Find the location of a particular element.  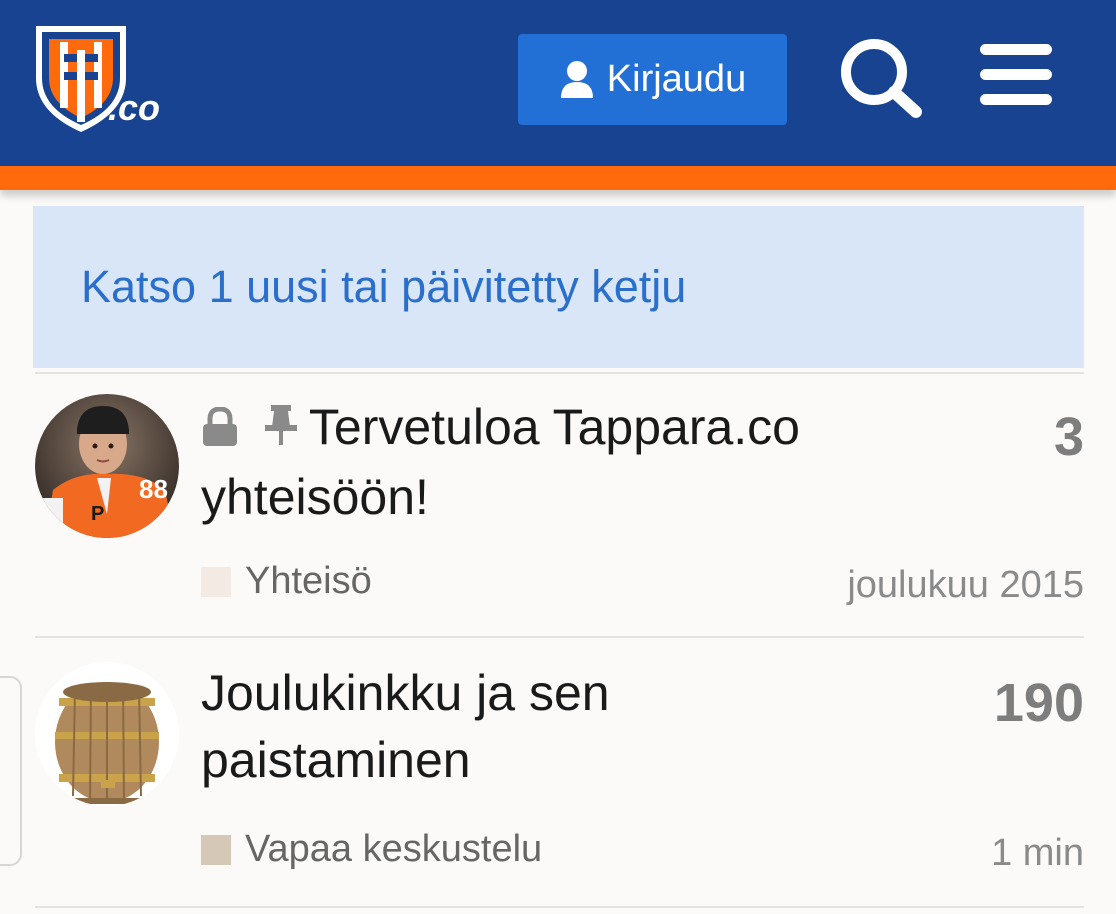

last-activity: 1 min is located at coordinates (1037, 853).